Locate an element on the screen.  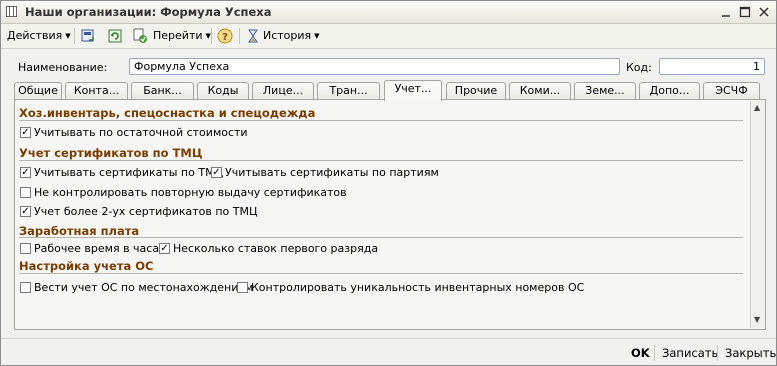
name-label: Наименование: is located at coordinates (63, 67).